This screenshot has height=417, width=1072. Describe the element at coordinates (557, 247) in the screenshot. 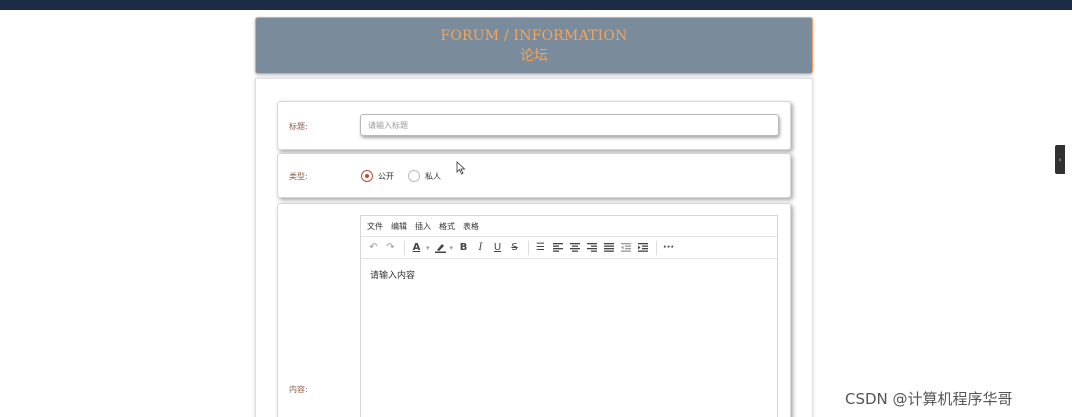

I see `align-left-icon` at that location.